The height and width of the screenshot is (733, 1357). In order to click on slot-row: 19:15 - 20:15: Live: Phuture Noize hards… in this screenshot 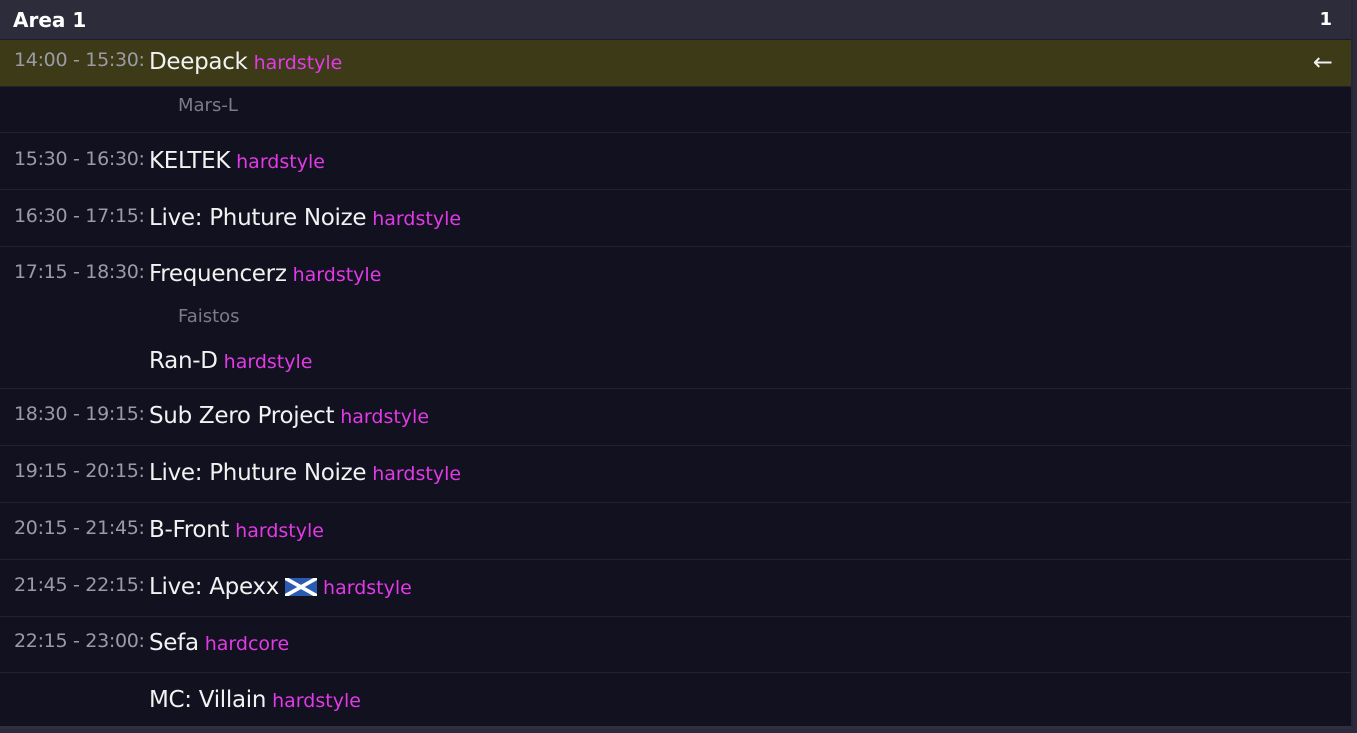, I will do `click(675, 474)`.